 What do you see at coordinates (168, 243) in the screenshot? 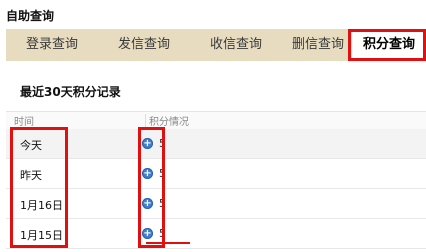
I see `highlight-underline` at bounding box center [168, 243].